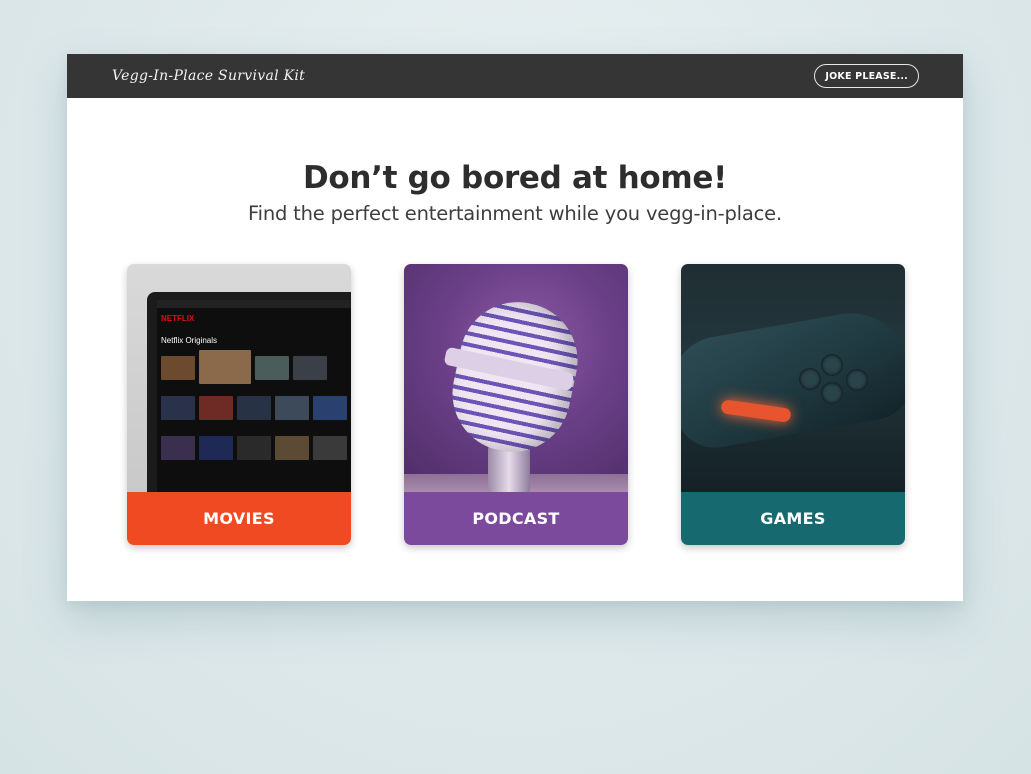 This screenshot has width=1031, height=774. I want to click on games-card: GAMES, so click(793, 404).